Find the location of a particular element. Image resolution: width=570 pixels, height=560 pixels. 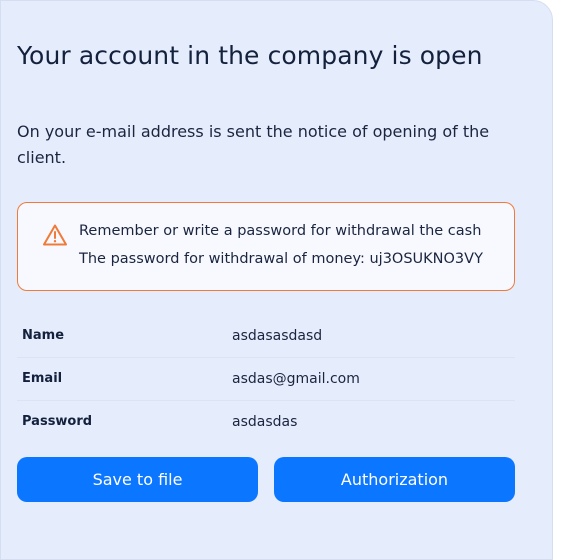

password-label: Password is located at coordinates (57, 421).